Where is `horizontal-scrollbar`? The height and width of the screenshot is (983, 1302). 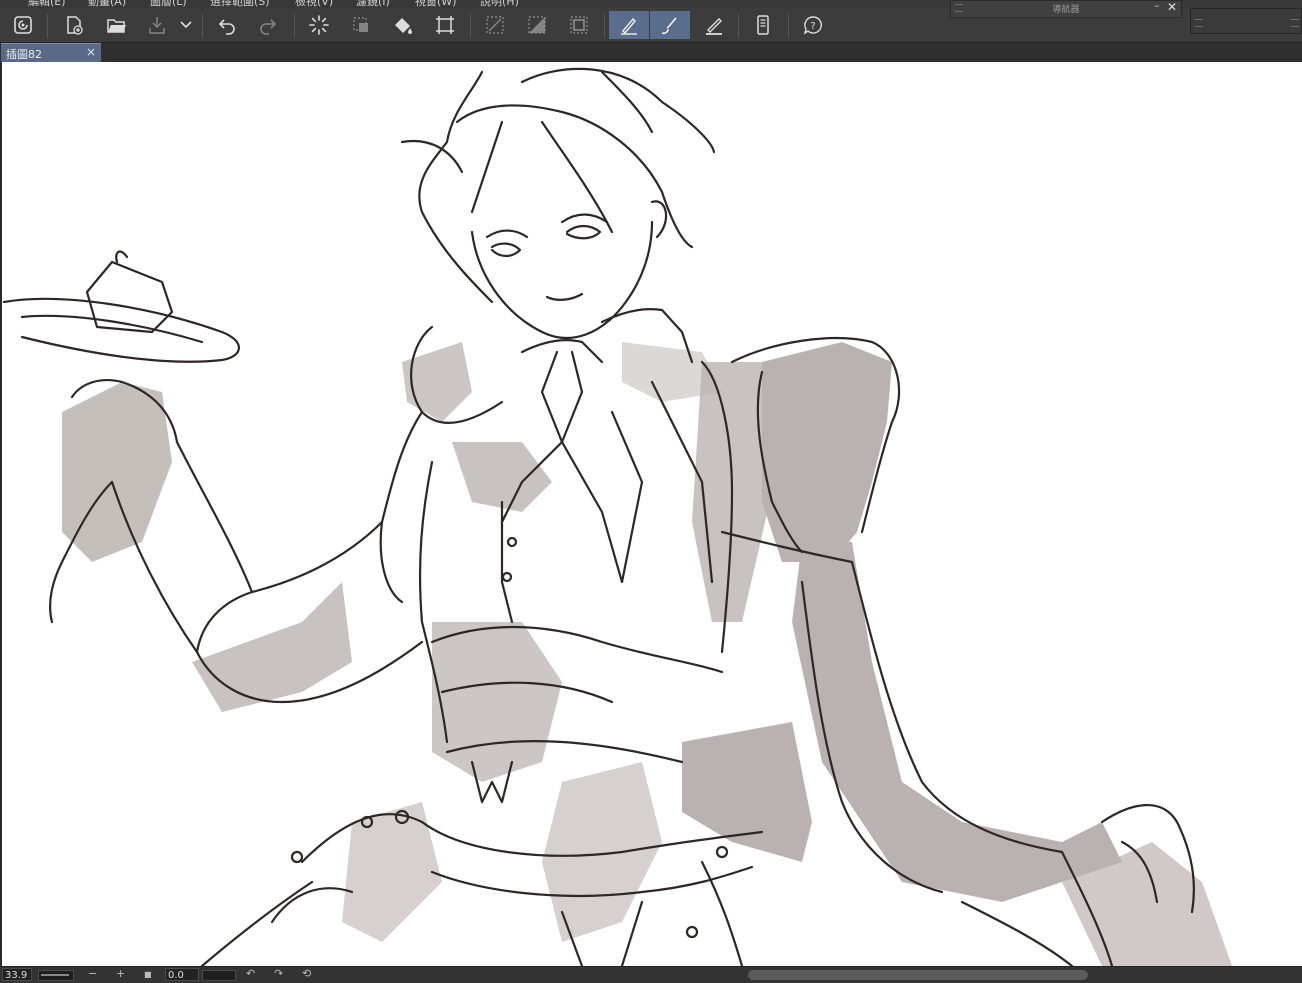
horizontal-scrollbar is located at coordinates (918, 975).